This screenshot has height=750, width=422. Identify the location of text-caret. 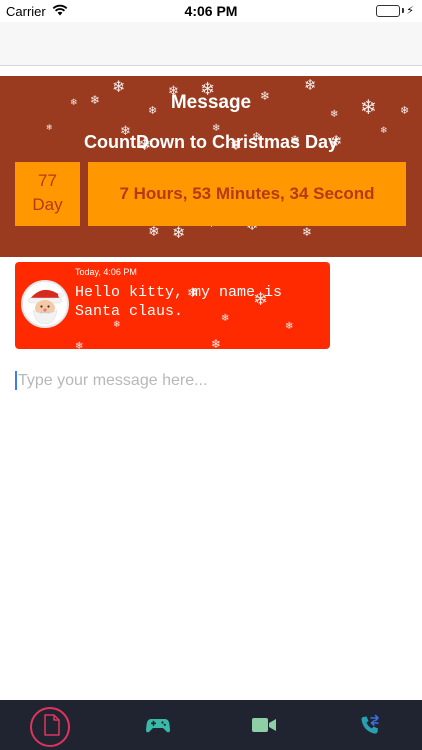
(16, 380).